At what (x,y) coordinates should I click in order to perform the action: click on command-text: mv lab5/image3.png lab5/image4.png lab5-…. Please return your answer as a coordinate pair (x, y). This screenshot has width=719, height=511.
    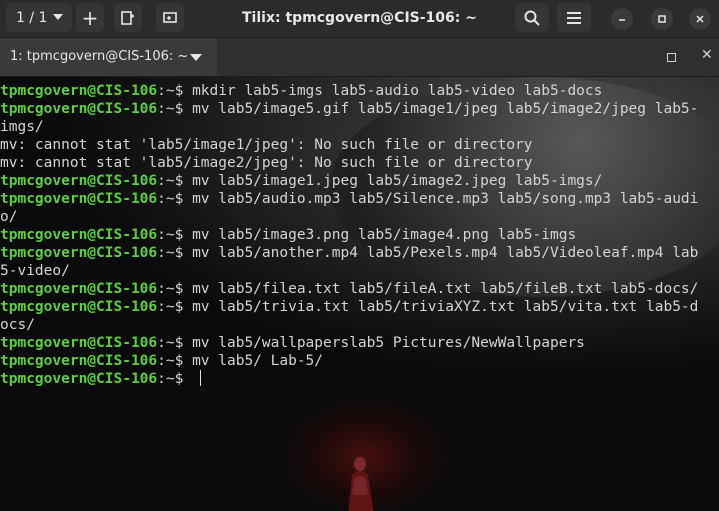
    Looking at the image, I should click on (384, 235).